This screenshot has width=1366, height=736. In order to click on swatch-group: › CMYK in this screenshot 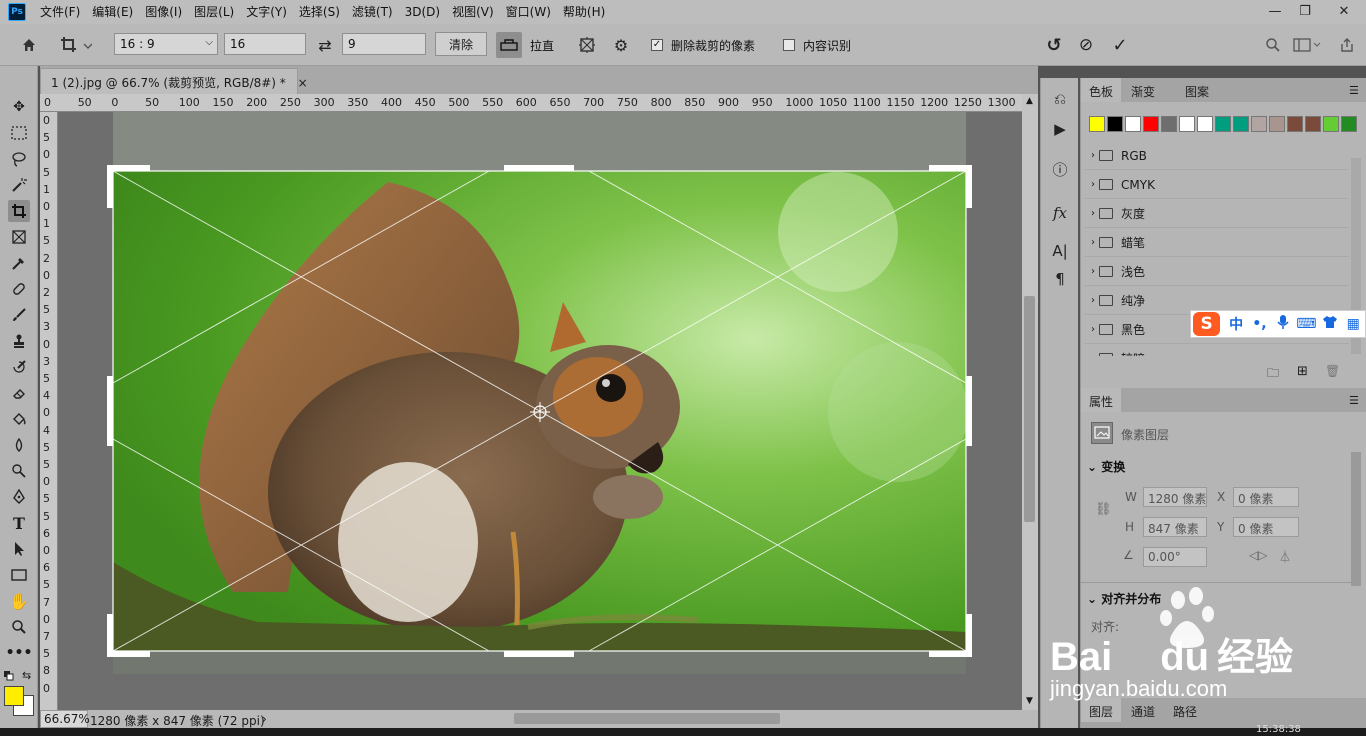, I will do `click(1217, 185)`.